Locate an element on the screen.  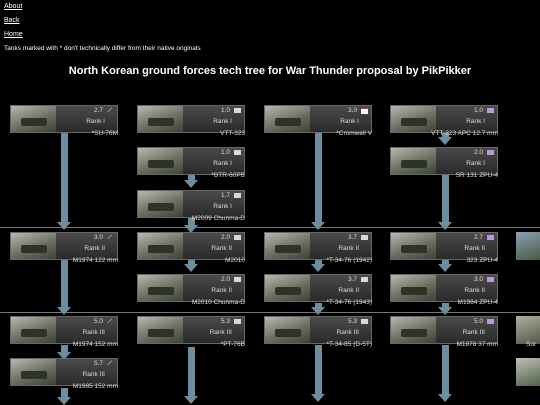
back-link: Back is located at coordinates (12, 20).